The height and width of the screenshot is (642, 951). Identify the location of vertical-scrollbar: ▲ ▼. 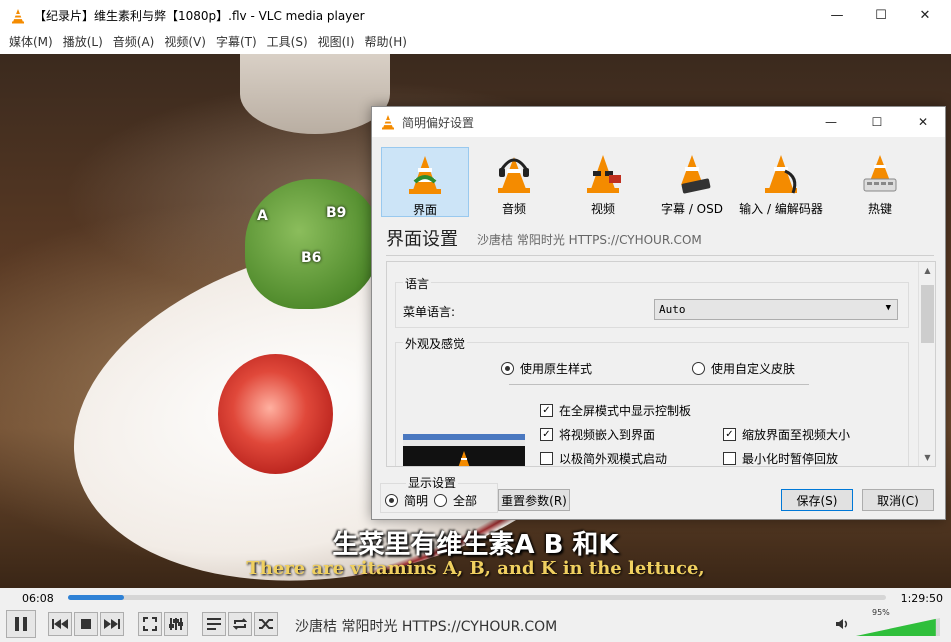
(926, 364).